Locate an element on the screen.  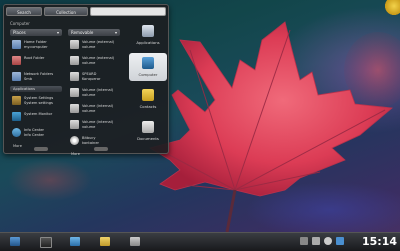
item-label: Home Folder my.computer is located at coordinates (36, 44).